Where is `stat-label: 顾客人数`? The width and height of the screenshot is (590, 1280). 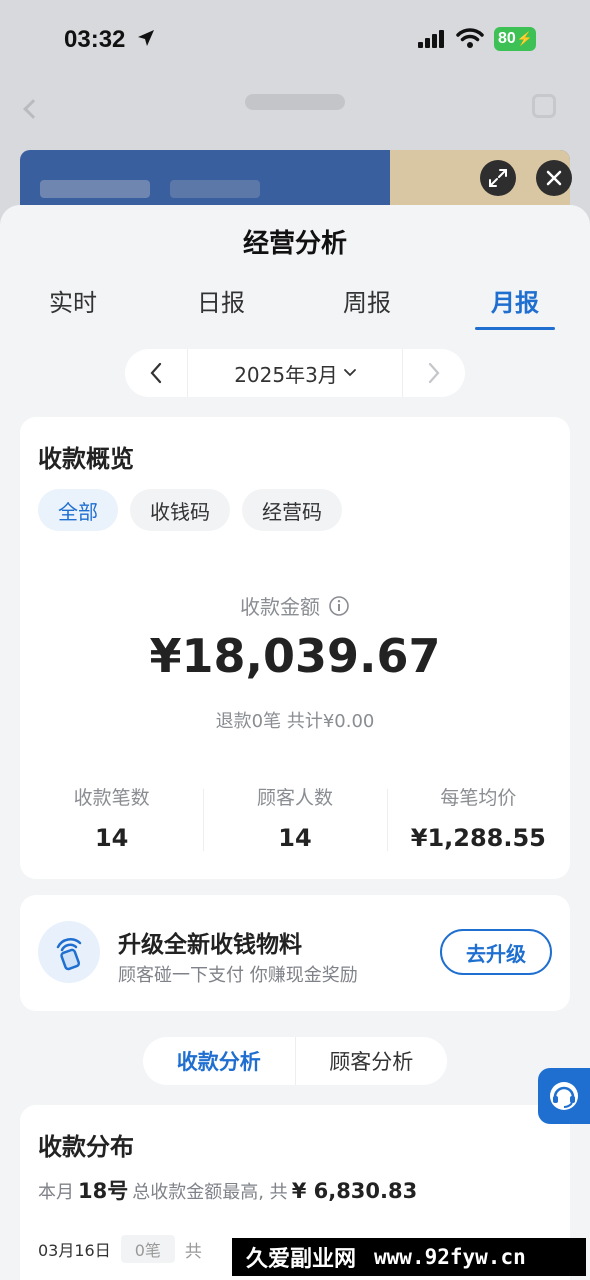 stat-label: 顾客人数 is located at coordinates (294, 798).